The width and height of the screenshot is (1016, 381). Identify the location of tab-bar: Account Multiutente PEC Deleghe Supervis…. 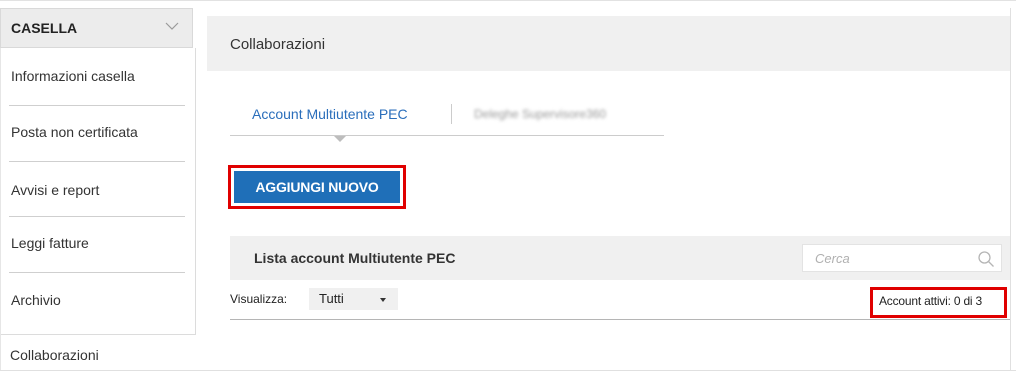
(447, 120).